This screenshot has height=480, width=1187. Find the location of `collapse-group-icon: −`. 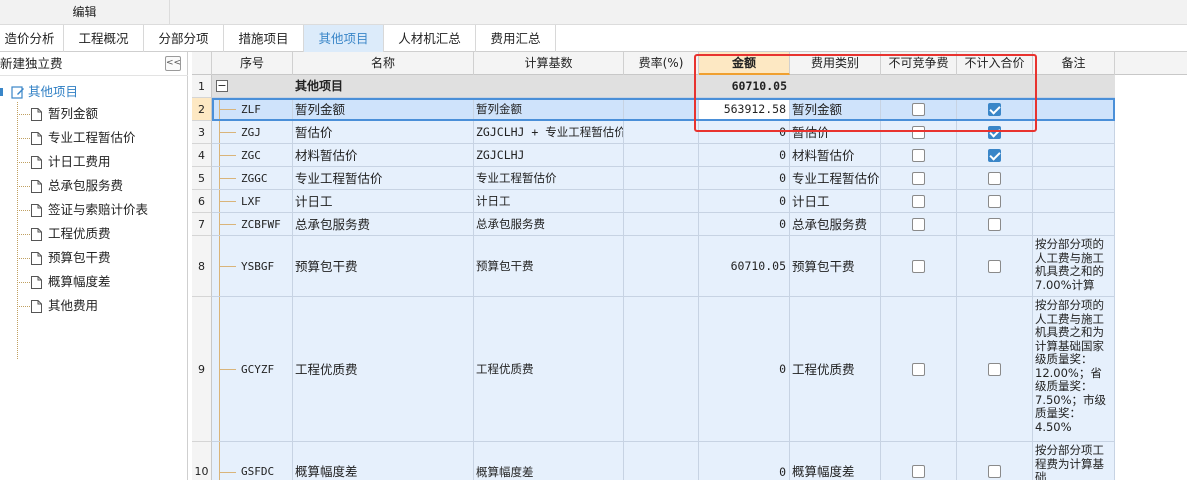

collapse-group-icon: − is located at coordinates (222, 86).